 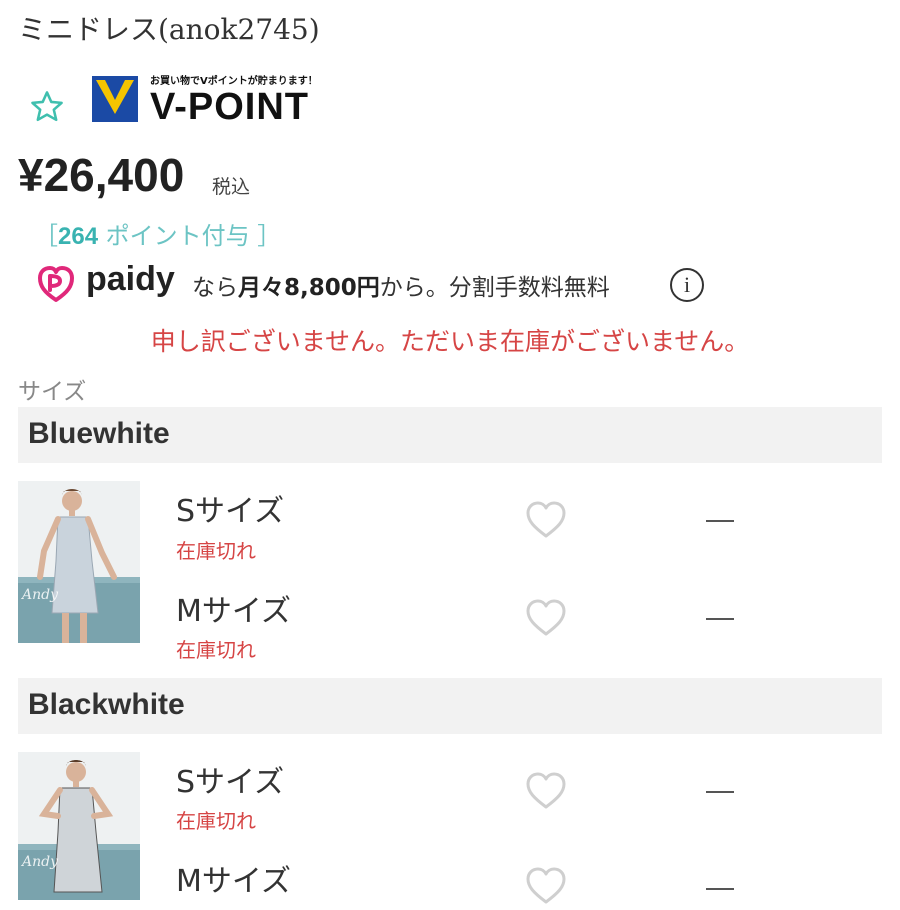 What do you see at coordinates (215, 288) in the screenshot?
I see `paidy-msg-prefix: なら` at bounding box center [215, 288].